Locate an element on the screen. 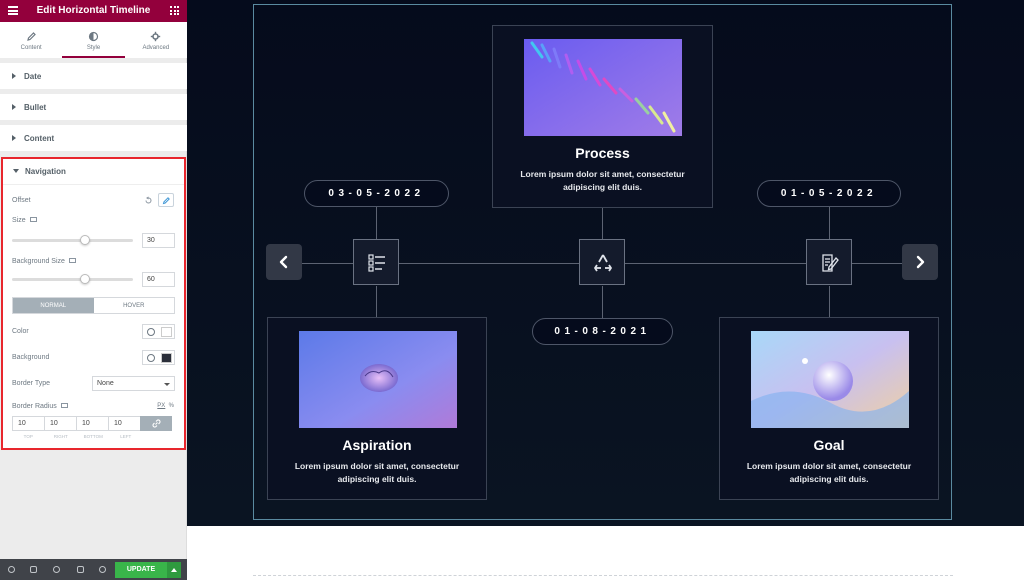 The width and height of the screenshot is (1024, 580). radius-right-input: 10 is located at coordinates (60, 423).